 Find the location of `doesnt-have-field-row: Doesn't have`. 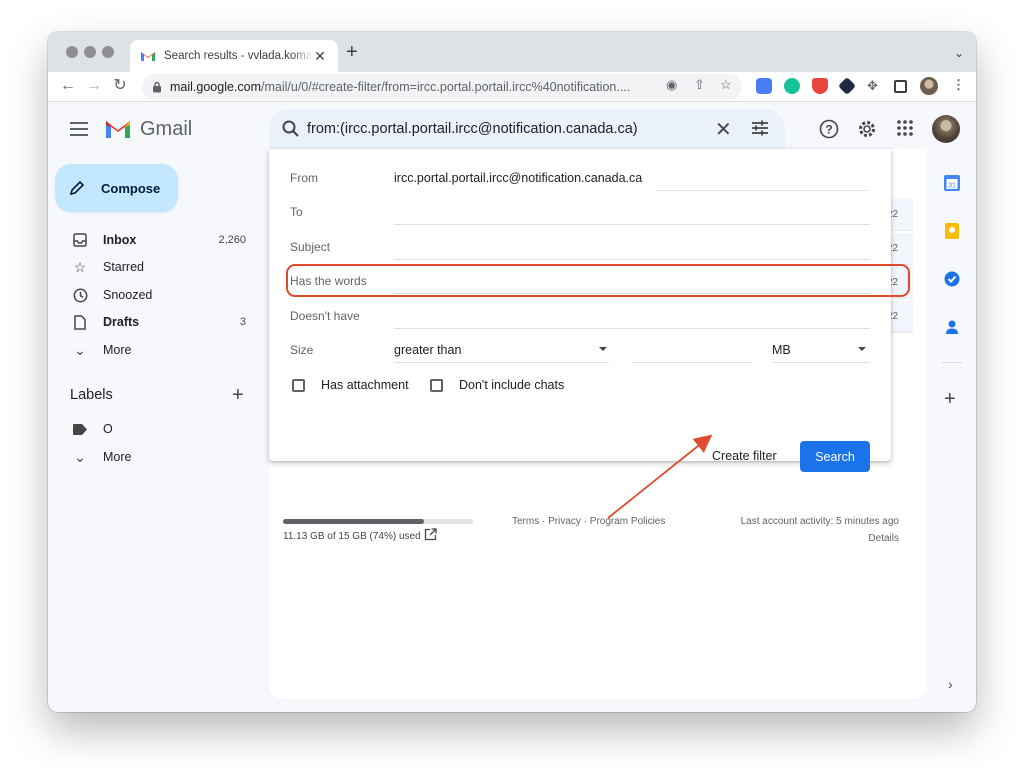

doesnt-have-field-row: Doesn't have is located at coordinates (580, 317).